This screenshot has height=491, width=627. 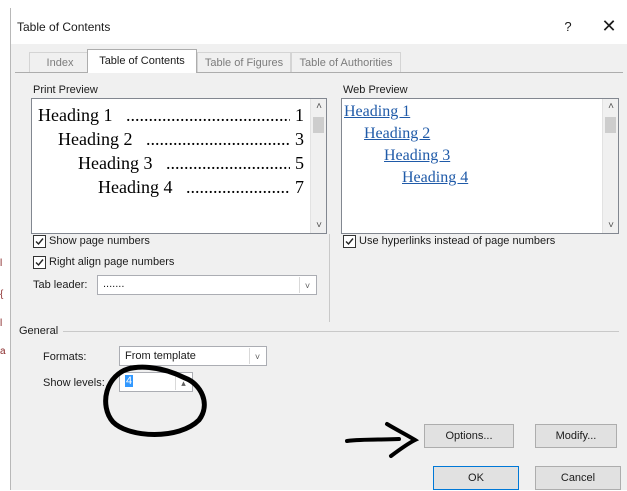 I want to click on help-button: ?, so click(x=568, y=26).